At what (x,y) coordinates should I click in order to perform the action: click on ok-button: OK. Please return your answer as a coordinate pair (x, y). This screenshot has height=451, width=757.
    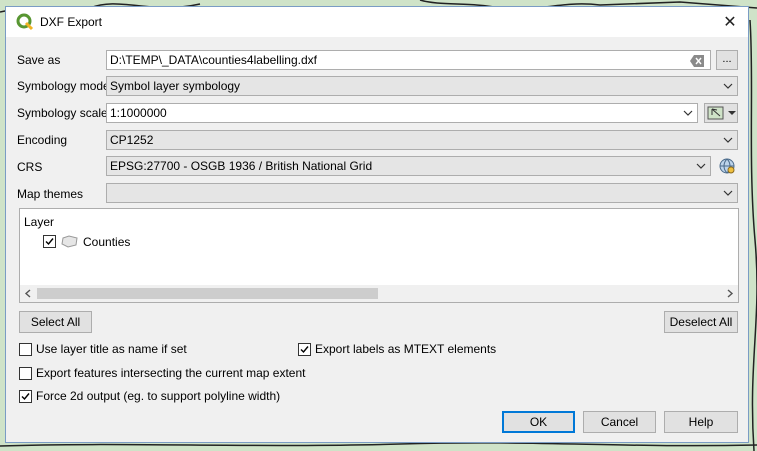
    Looking at the image, I should click on (538, 422).